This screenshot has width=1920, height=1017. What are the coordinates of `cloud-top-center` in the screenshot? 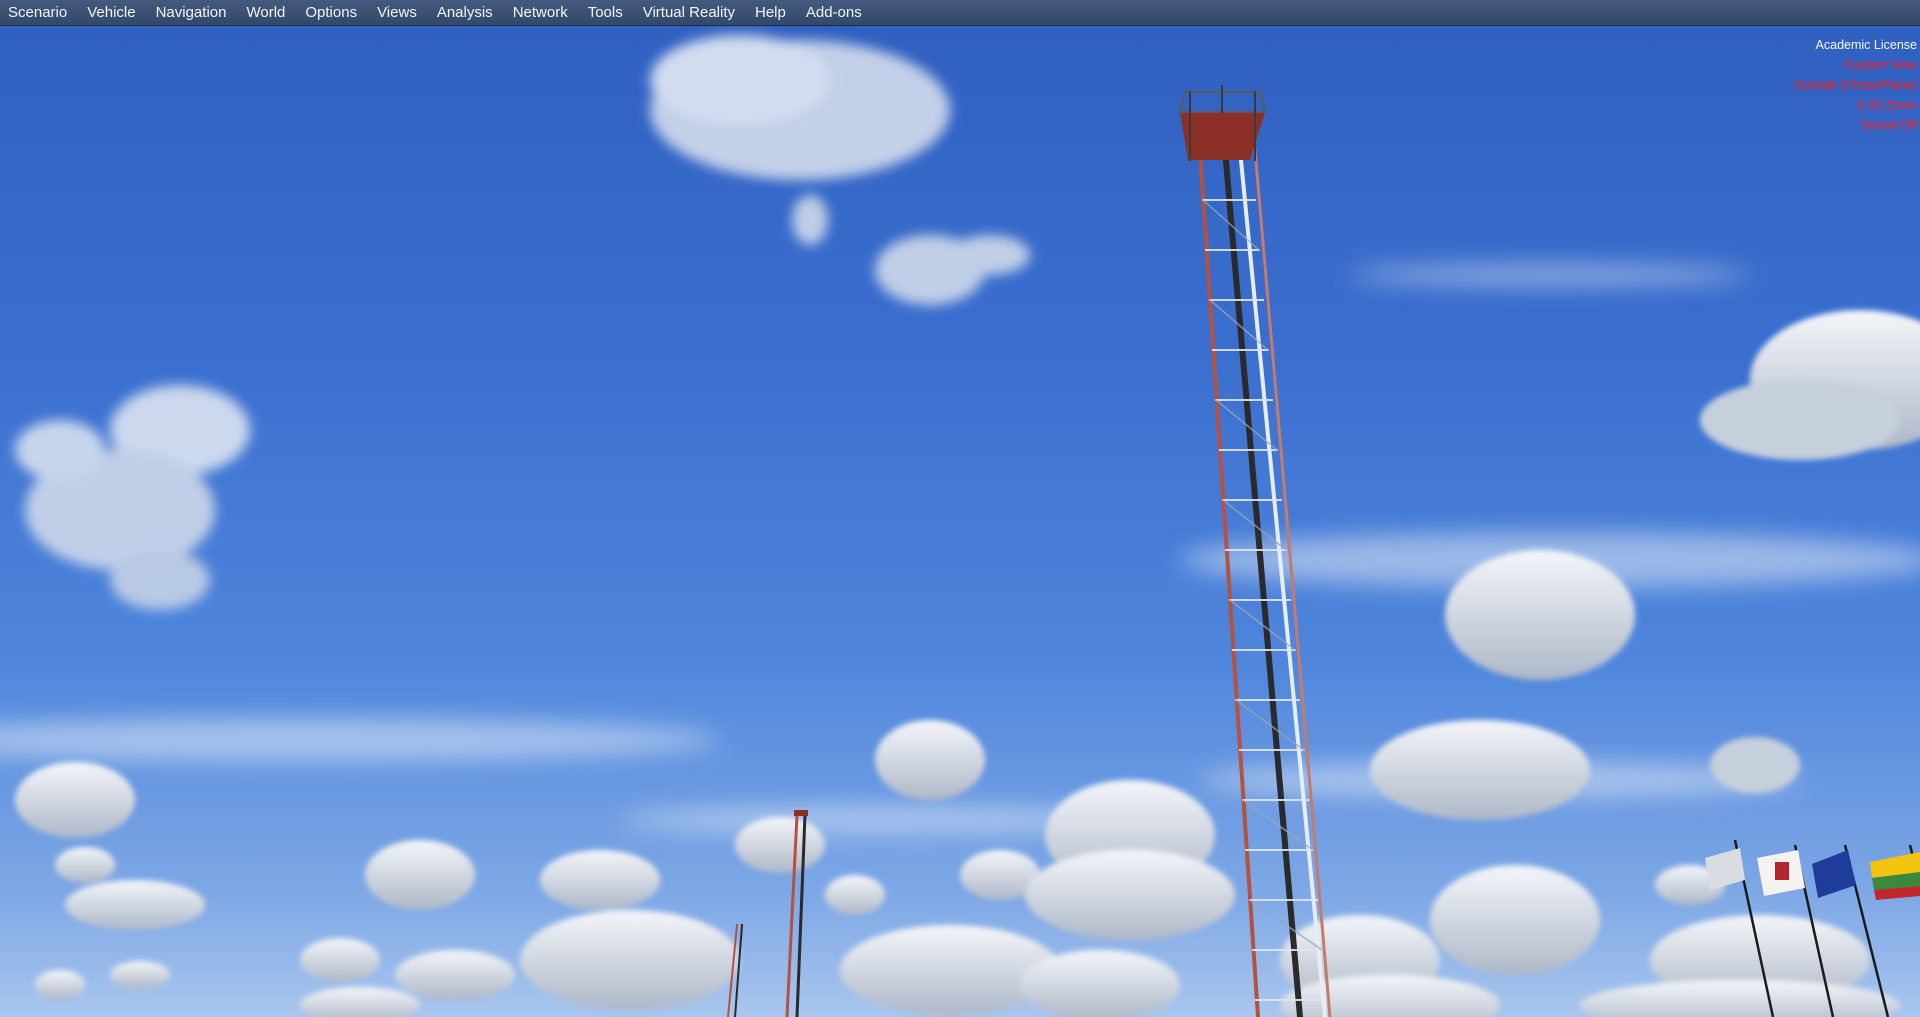 It's located at (840, 170).